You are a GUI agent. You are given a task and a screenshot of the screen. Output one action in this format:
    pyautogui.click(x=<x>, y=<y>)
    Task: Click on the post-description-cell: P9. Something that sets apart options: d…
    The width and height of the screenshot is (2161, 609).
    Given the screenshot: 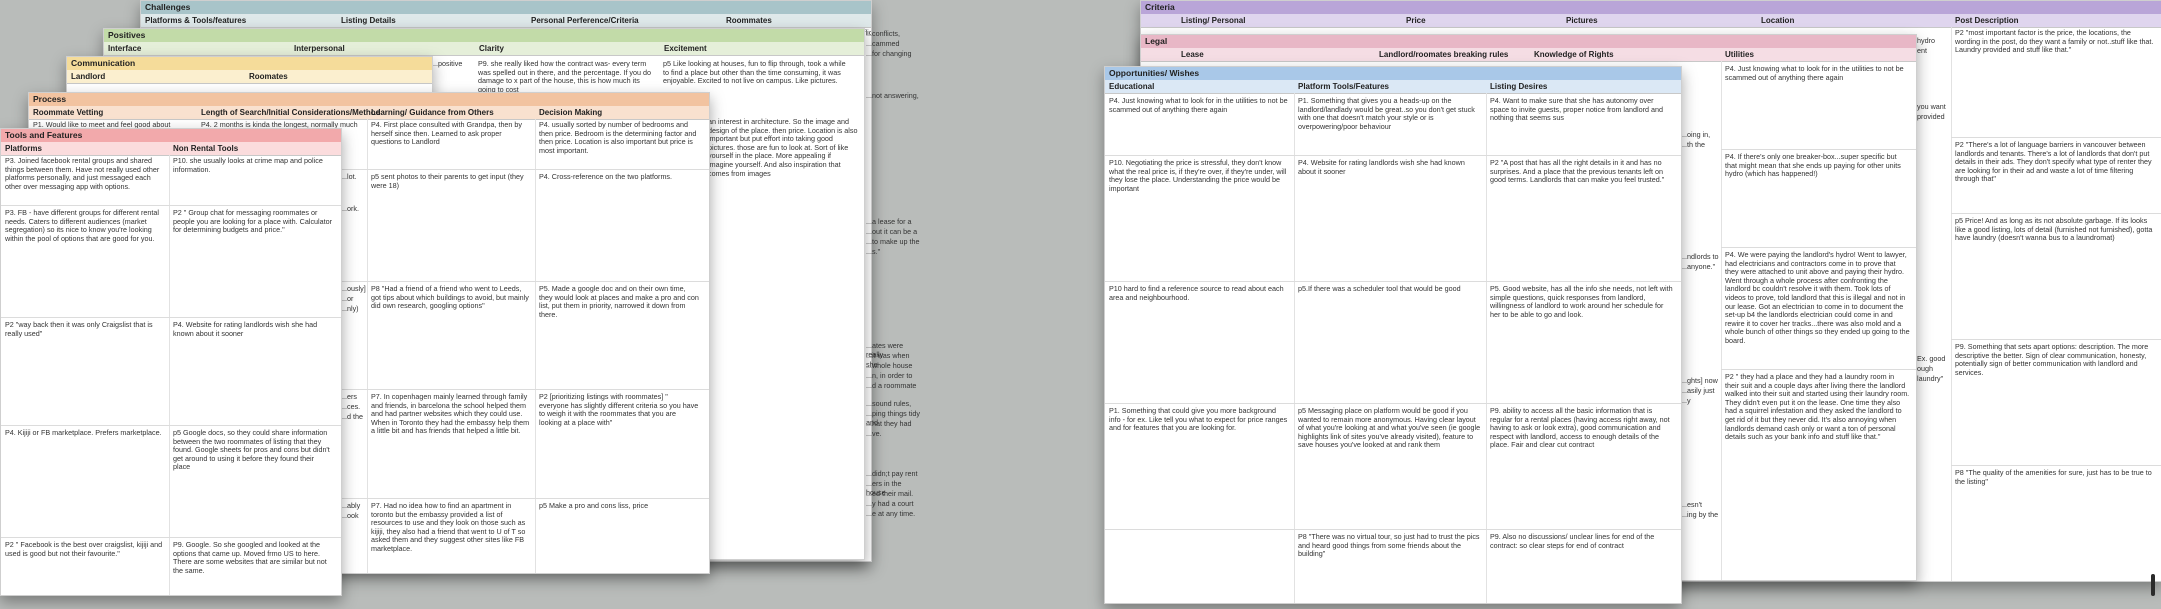 What is the action you would take?
    pyautogui.click(x=2052, y=360)
    